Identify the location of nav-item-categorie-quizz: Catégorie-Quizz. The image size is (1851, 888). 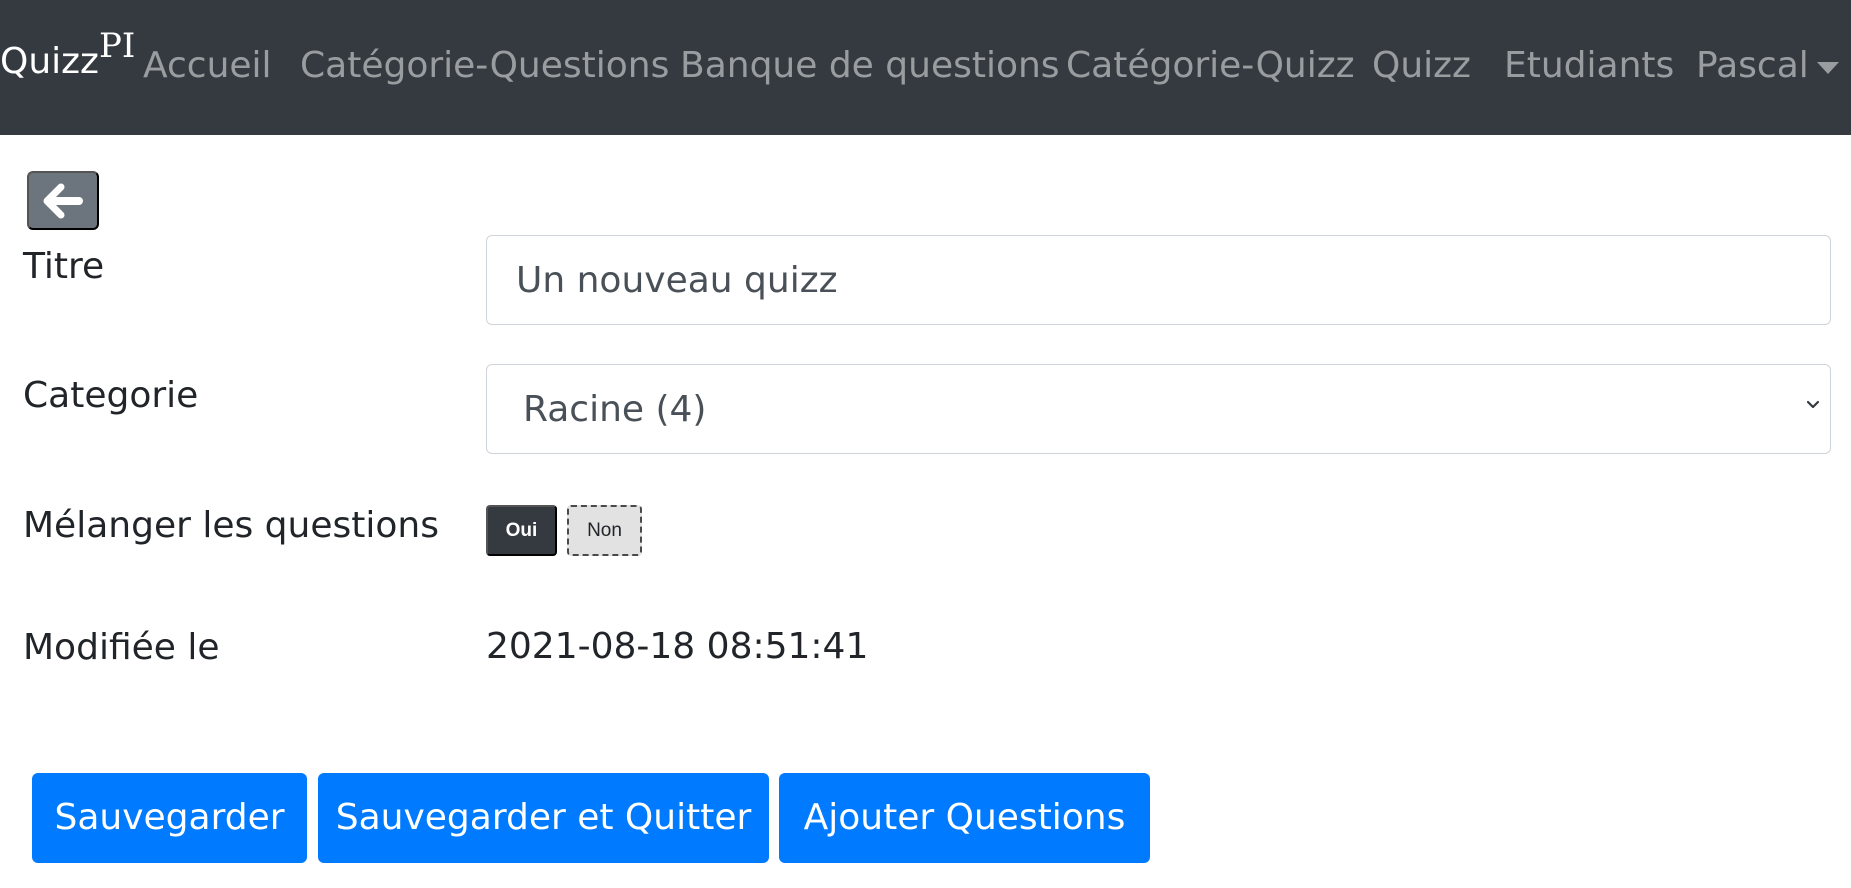
(1210, 66).